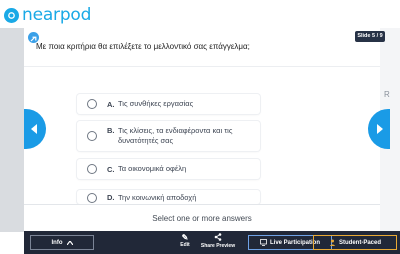  What do you see at coordinates (111, 130) in the screenshot?
I see `option-letter: B.` at bounding box center [111, 130].